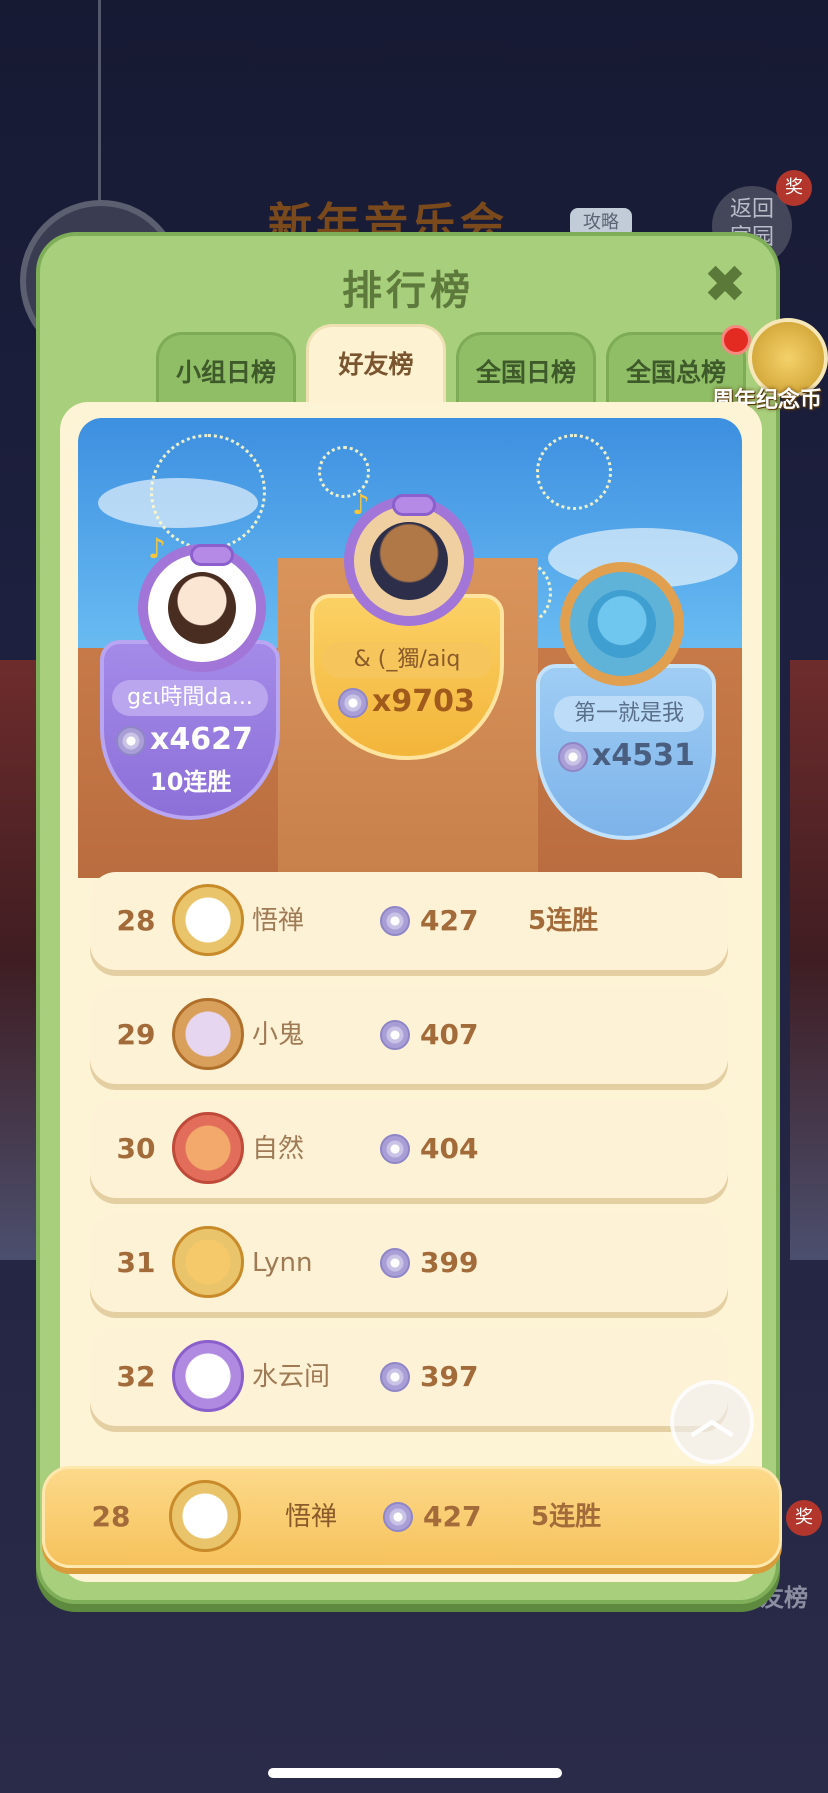  I want to click on ranking-row: 29 小鬼 407, so click(409, 1035).